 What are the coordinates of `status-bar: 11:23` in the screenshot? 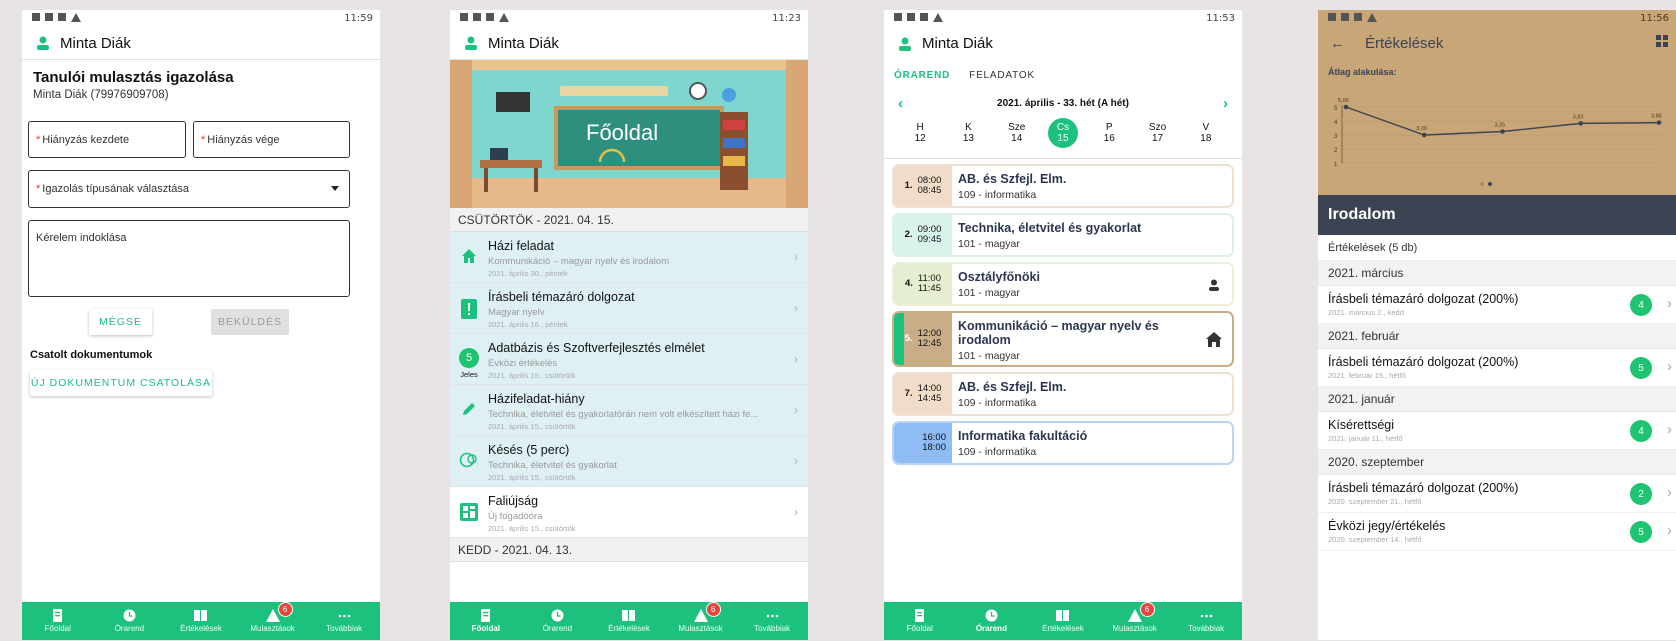 It's located at (629, 18).